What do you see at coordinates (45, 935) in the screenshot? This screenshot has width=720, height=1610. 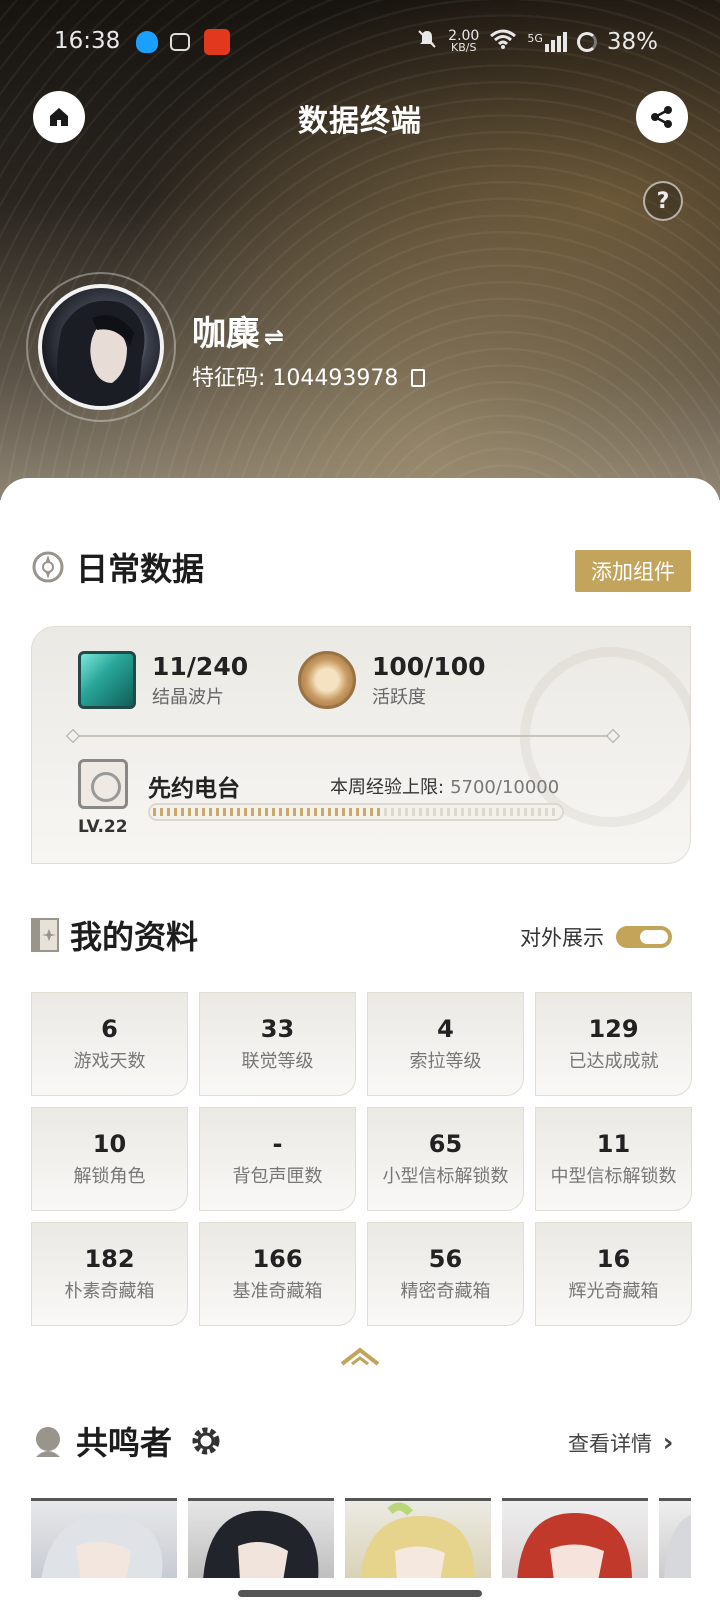 I see `profile-book-icon` at bounding box center [45, 935].